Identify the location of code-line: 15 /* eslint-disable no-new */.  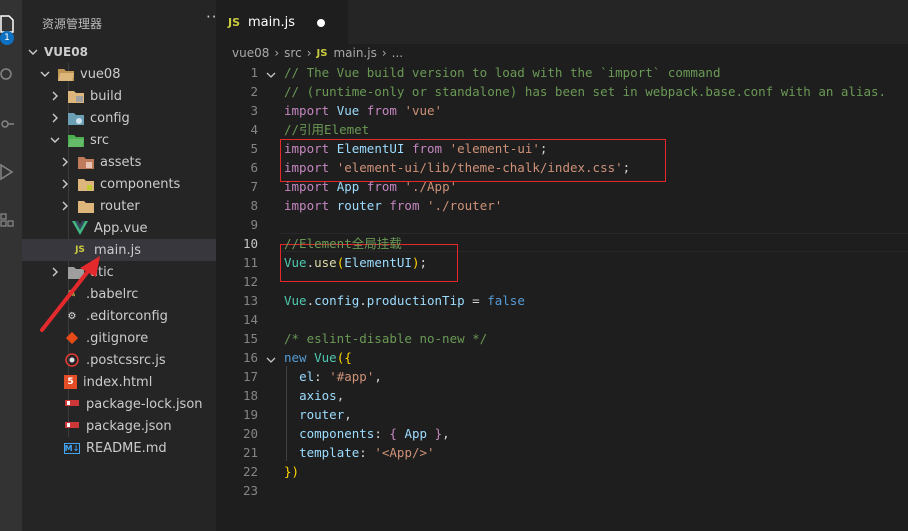
(562, 338).